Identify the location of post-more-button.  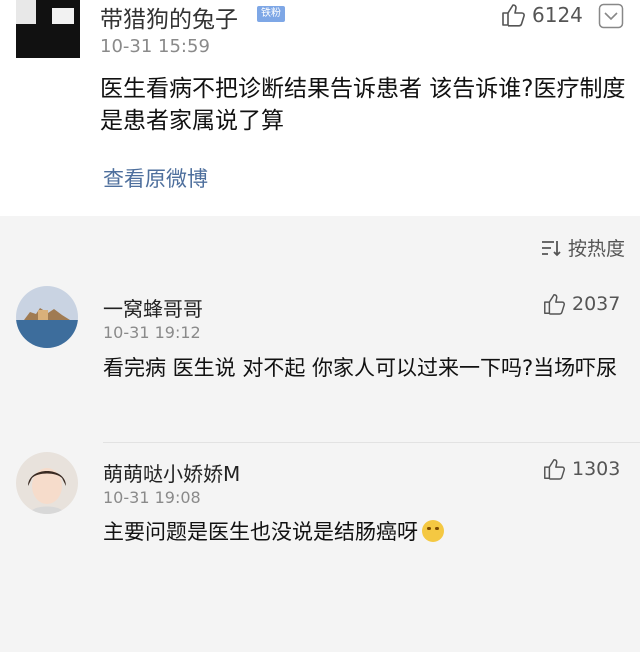
(611, 16).